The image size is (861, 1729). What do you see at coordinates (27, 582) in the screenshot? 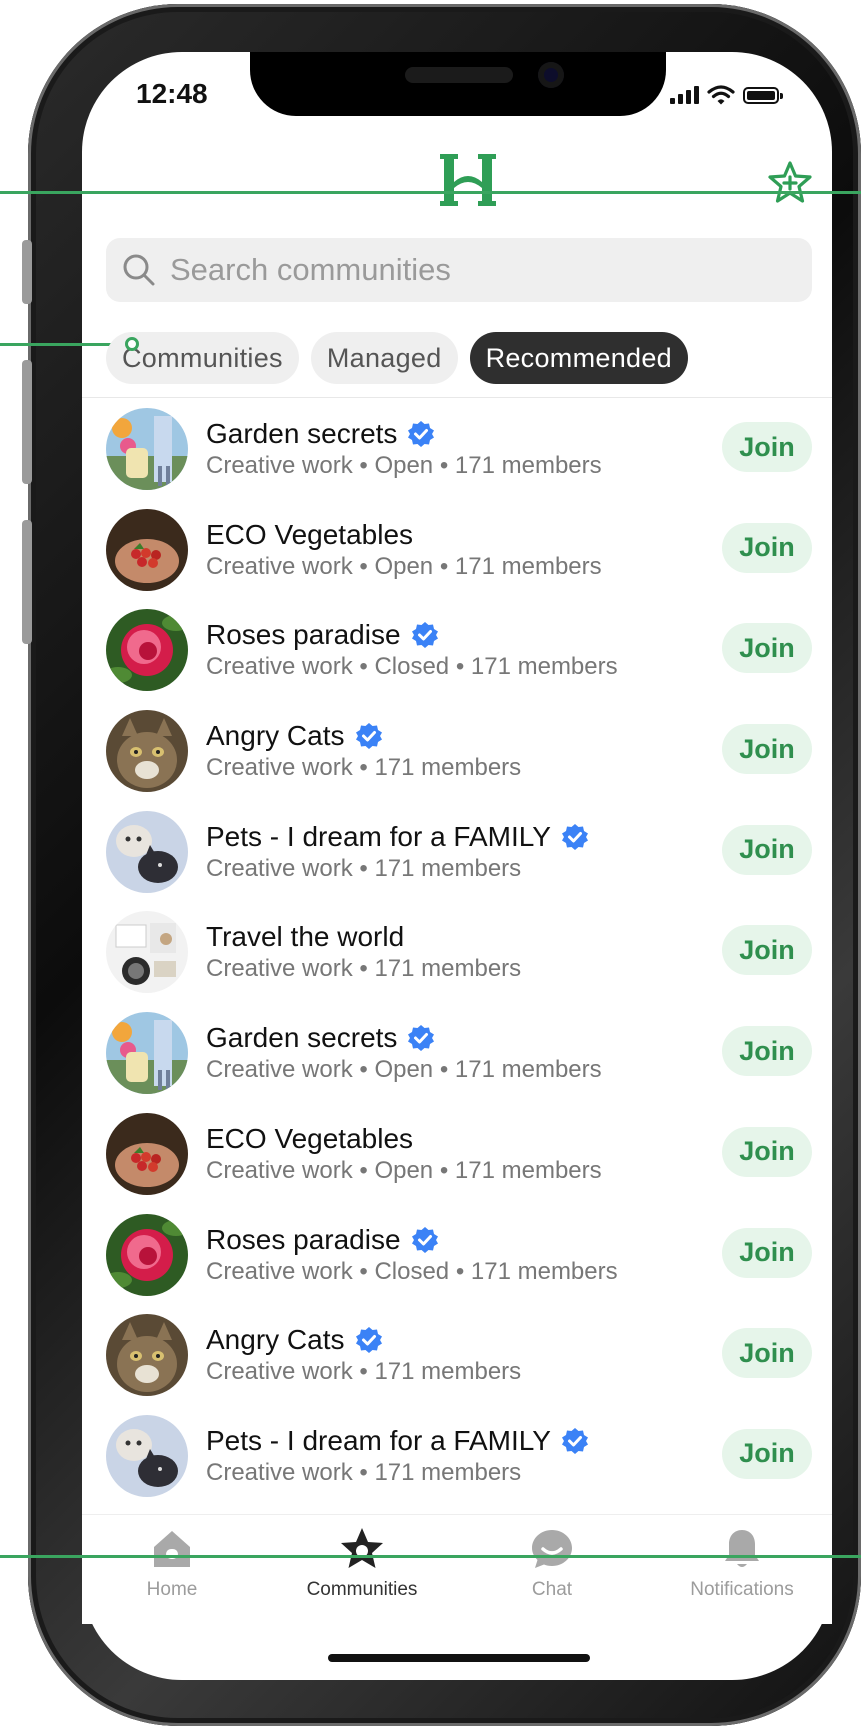
I see `volume-down-button` at bounding box center [27, 582].